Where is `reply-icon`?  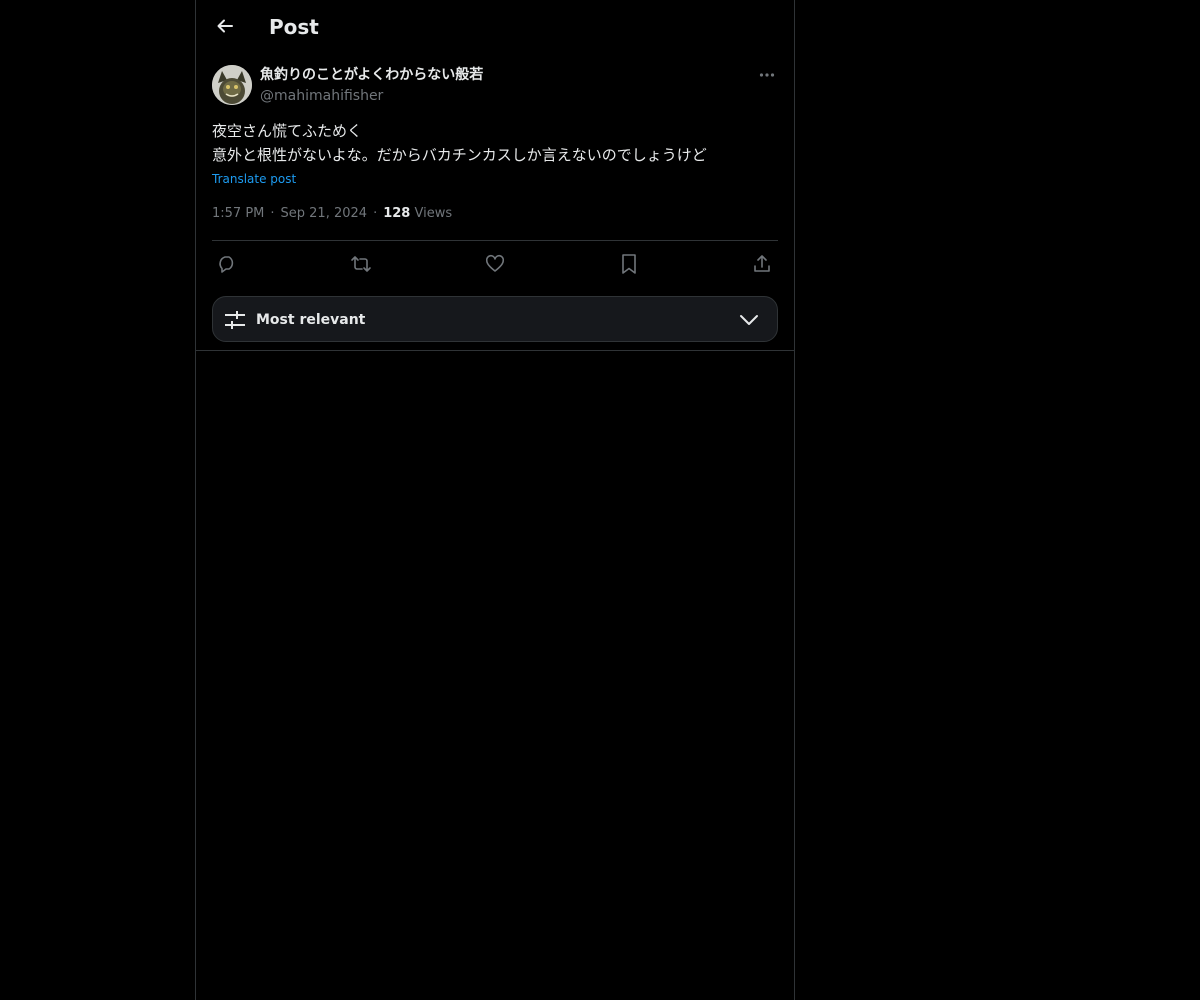
reply-icon is located at coordinates (226, 264).